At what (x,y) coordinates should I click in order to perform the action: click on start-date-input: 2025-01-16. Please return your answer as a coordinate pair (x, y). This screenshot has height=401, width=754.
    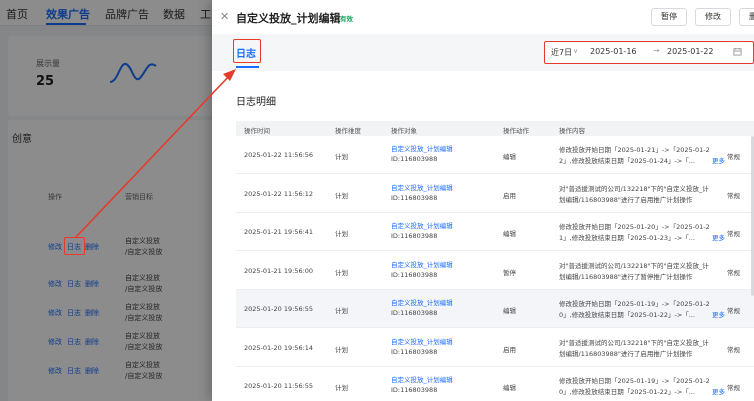
    Looking at the image, I should click on (613, 51).